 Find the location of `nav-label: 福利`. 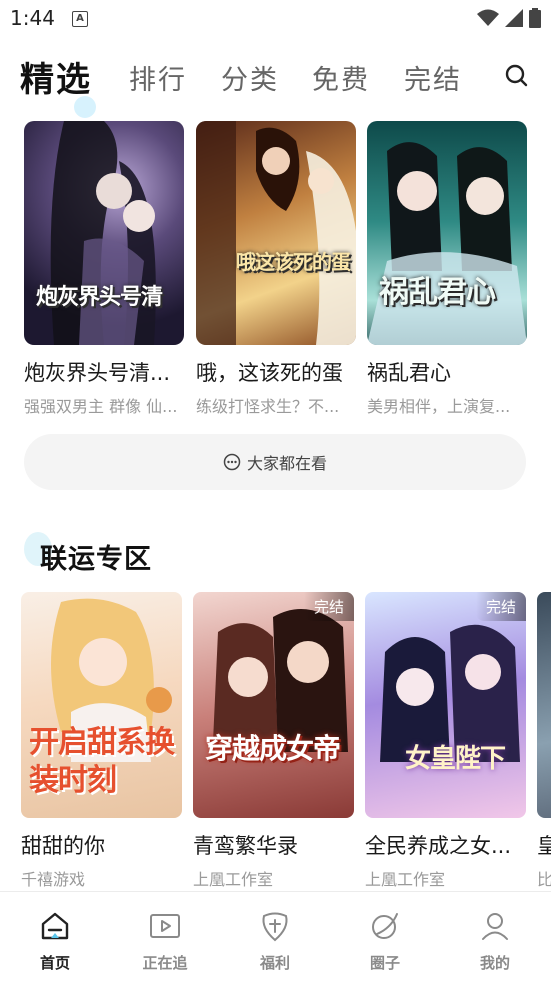

nav-label: 福利 is located at coordinates (274, 963).